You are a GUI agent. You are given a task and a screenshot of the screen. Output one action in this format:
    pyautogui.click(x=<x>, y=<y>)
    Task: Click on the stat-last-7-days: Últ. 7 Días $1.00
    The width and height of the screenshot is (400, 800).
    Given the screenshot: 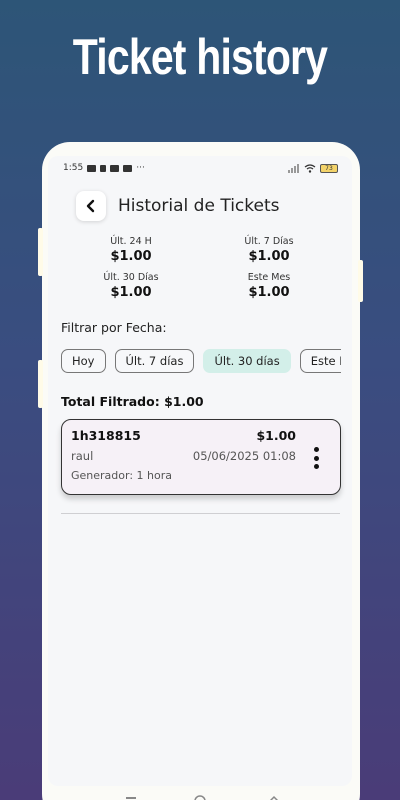 What is the action you would take?
    pyautogui.click(x=269, y=250)
    